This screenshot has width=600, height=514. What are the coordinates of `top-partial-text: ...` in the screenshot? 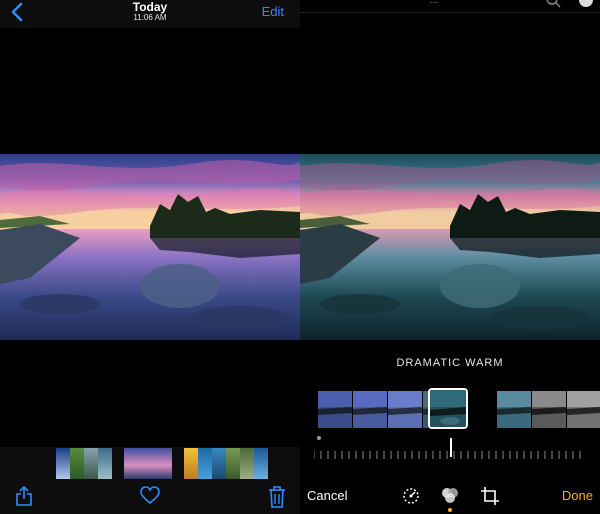 It's located at (434, 2).